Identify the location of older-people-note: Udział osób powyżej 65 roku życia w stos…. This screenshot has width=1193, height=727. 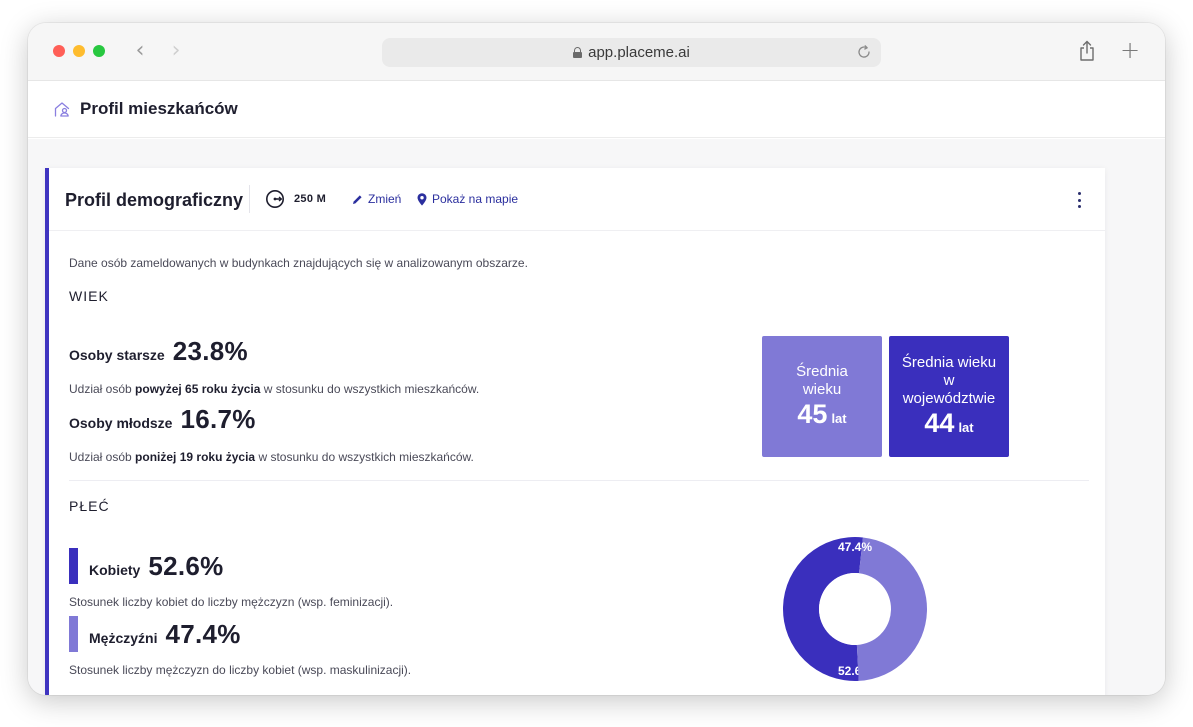
(274, 389).